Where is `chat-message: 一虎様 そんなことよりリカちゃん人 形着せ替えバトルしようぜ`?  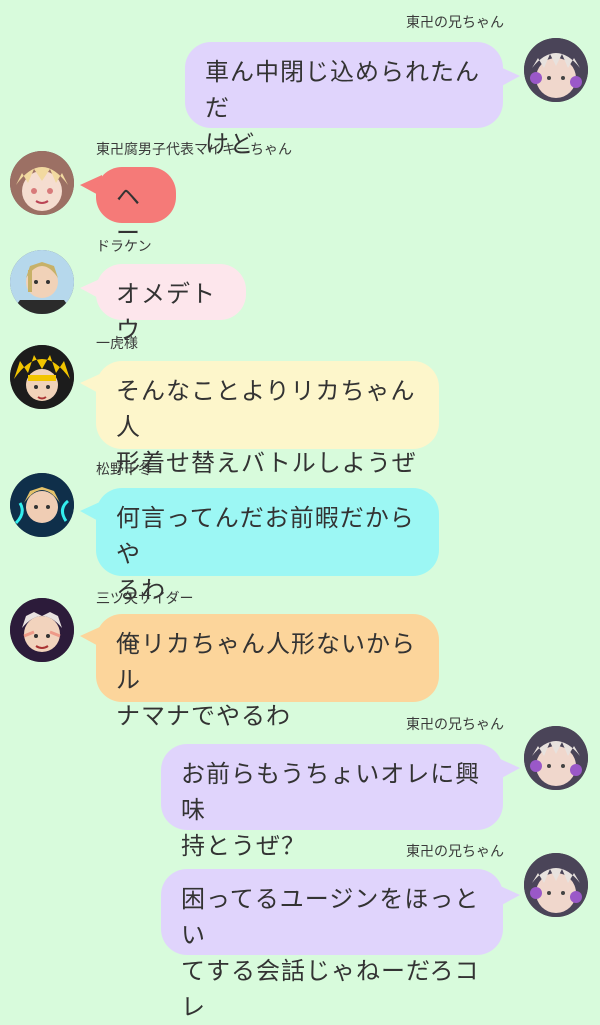 chat-message: 一虎様 そんなことよりリカちゃん人 形着せ替えバトルしようぜ is located at coordinates (300, 406).